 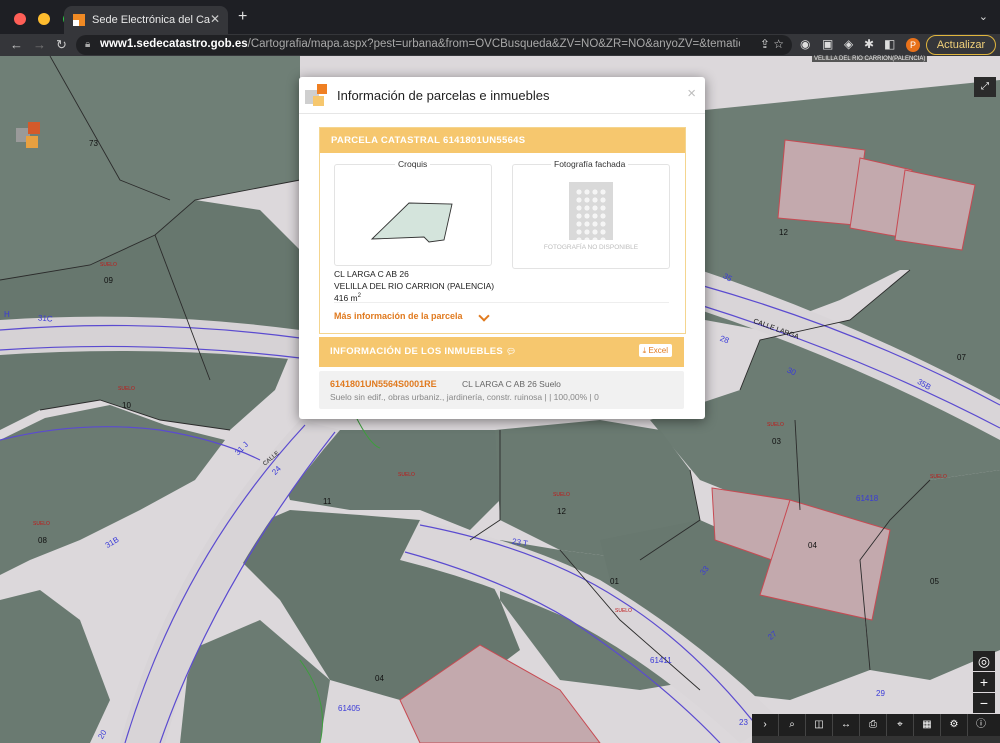 I want to click on profile-avatar: P, so click(x=913, y=45).